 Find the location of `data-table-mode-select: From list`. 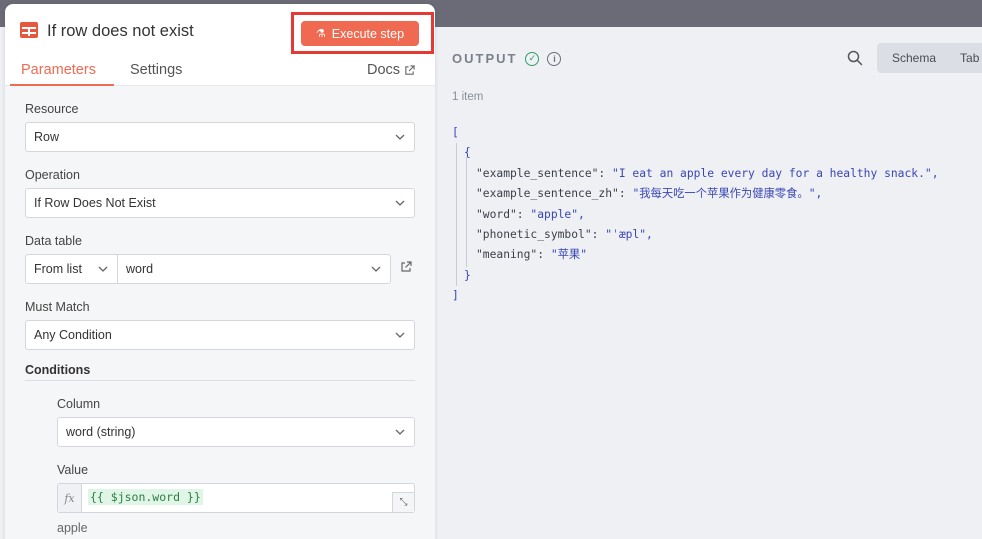

data-table-mode-select: From list is located at coordinates (71, 269).